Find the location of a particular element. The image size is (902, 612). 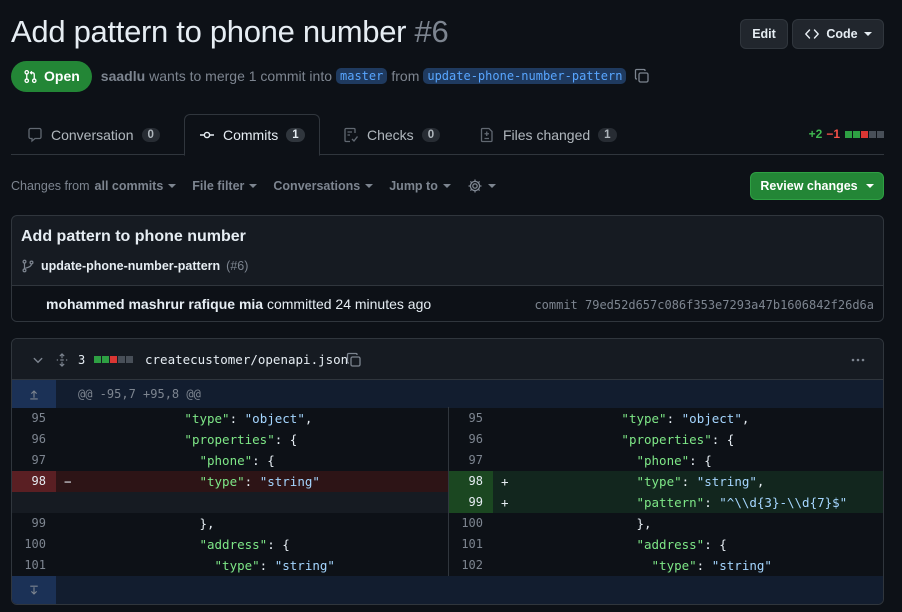

line-number: 102 is located at coordinates (471, 565).